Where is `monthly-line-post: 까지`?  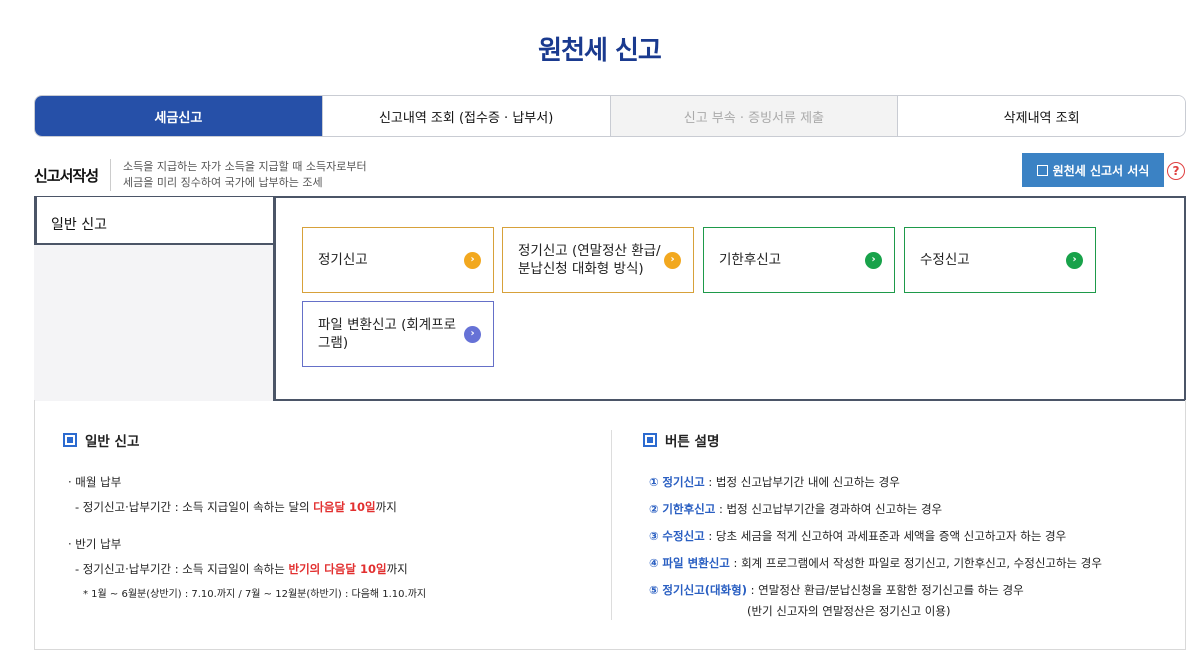
monthly-line-post: 까지 is located at coordinates (386, 507).